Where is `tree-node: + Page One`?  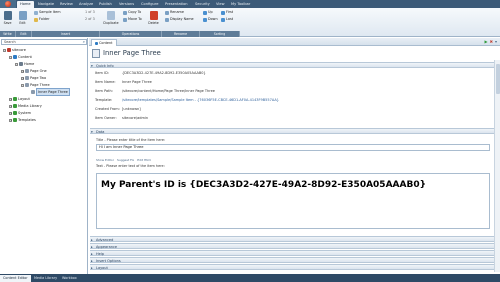 tree-node: + Page One is located at coordinates (34, 71).